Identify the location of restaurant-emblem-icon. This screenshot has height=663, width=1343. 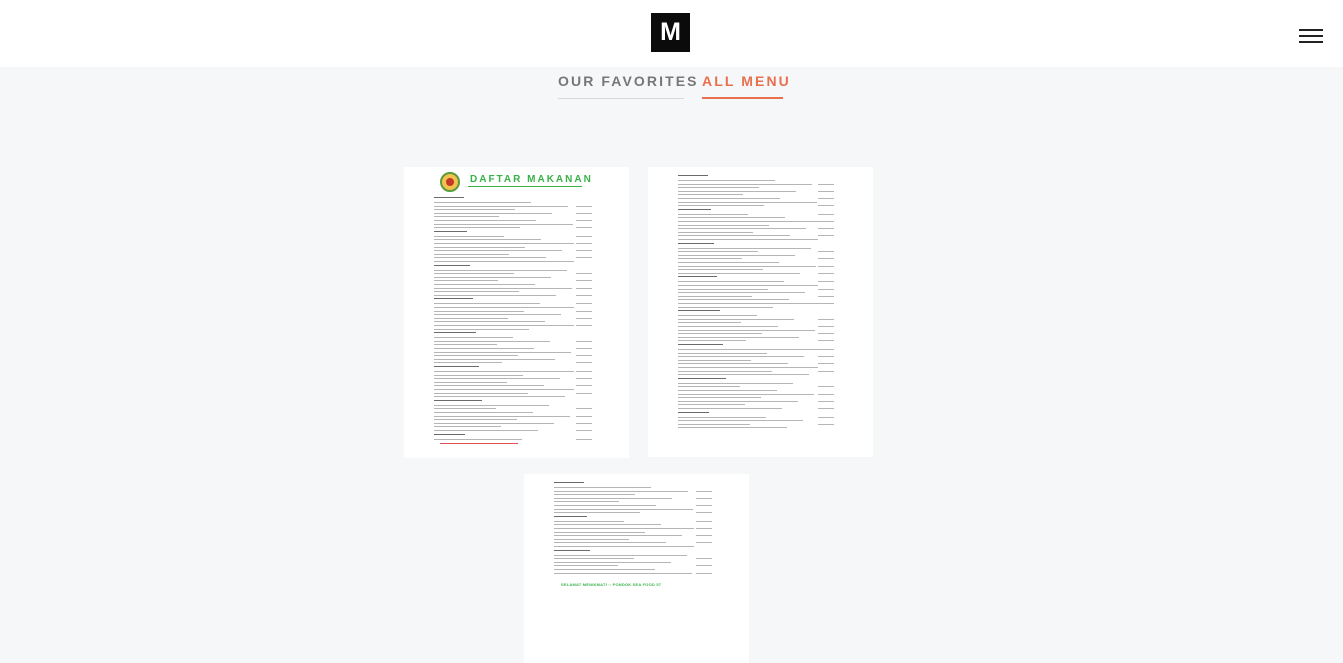
(450, 182).